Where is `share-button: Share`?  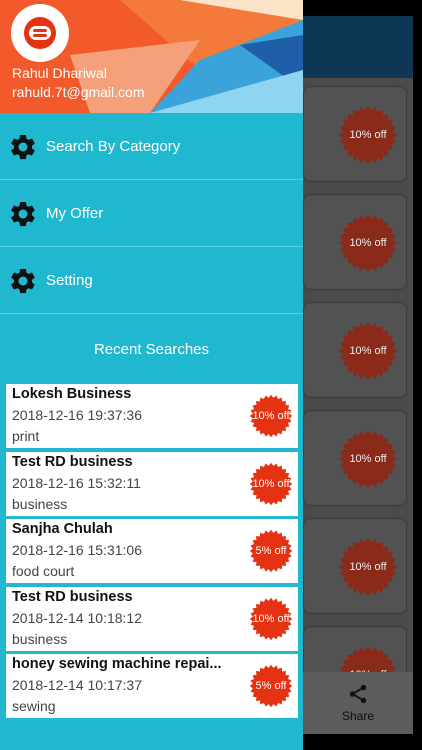
share-button: Share is located at coordinates (358, 703).